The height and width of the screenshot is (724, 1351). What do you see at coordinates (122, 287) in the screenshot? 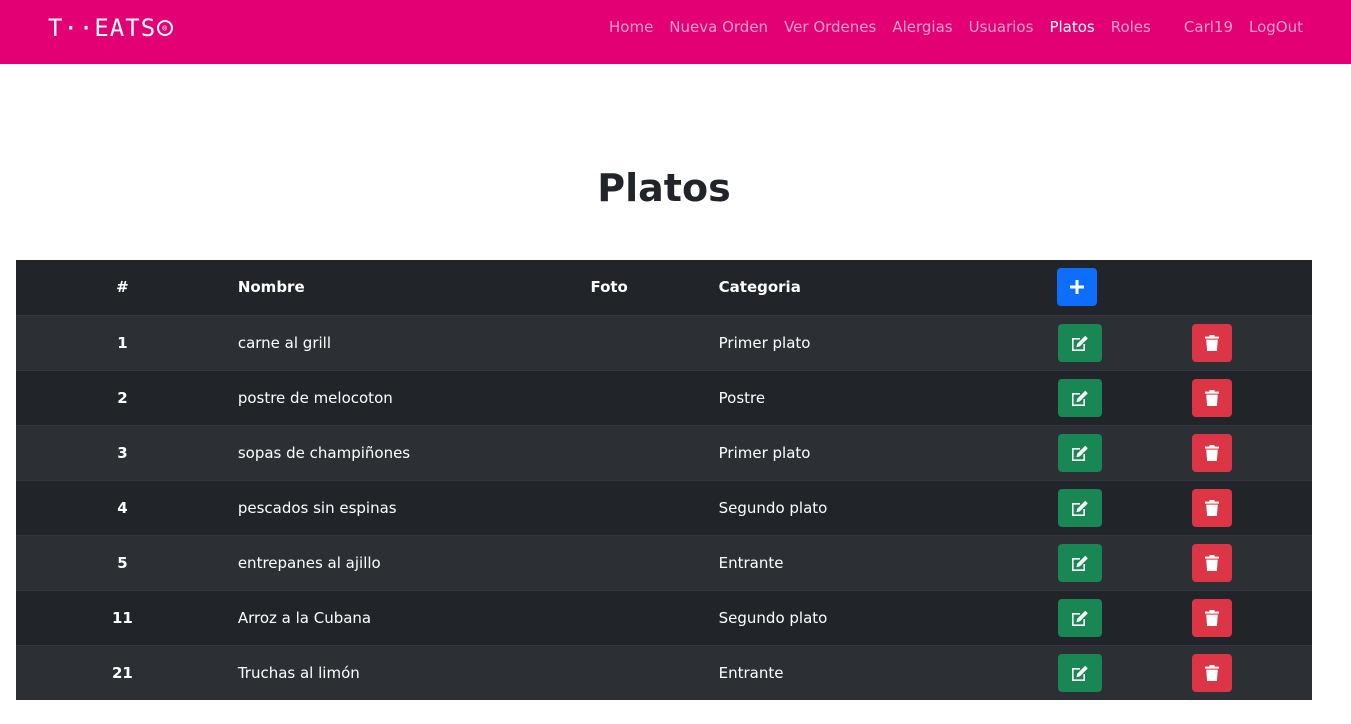
I see `header-number: #` at bounding box center [122, 287].